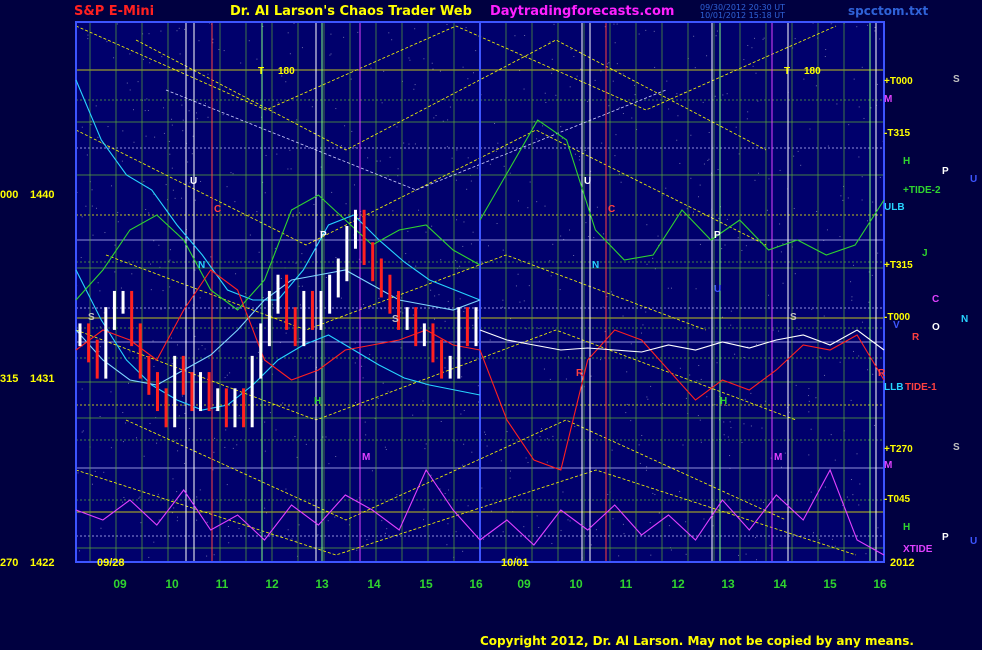  What do you see at coordinates (935, 299) in the screenshot?
I see `planet-label: C` at bounding box center [935, 299].